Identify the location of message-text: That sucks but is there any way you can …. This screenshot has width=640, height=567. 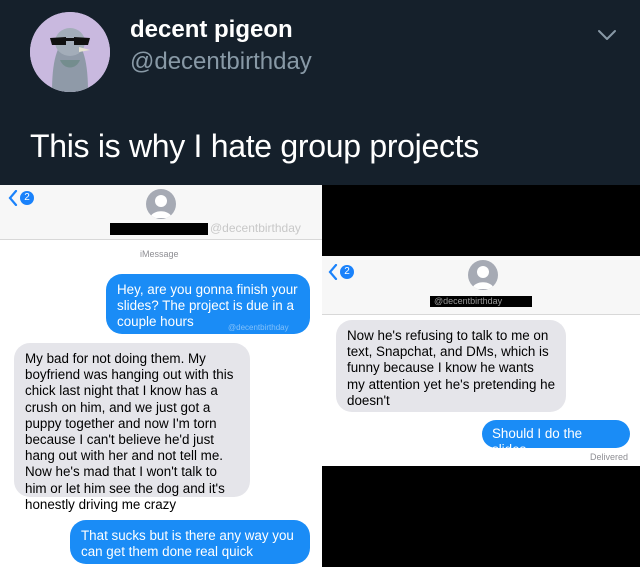
(187, 544).